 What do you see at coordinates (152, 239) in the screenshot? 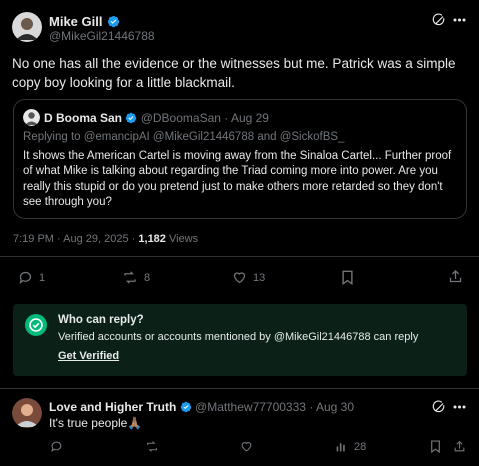
I see `views-count: 1,182` at bounding box center [152, 239].